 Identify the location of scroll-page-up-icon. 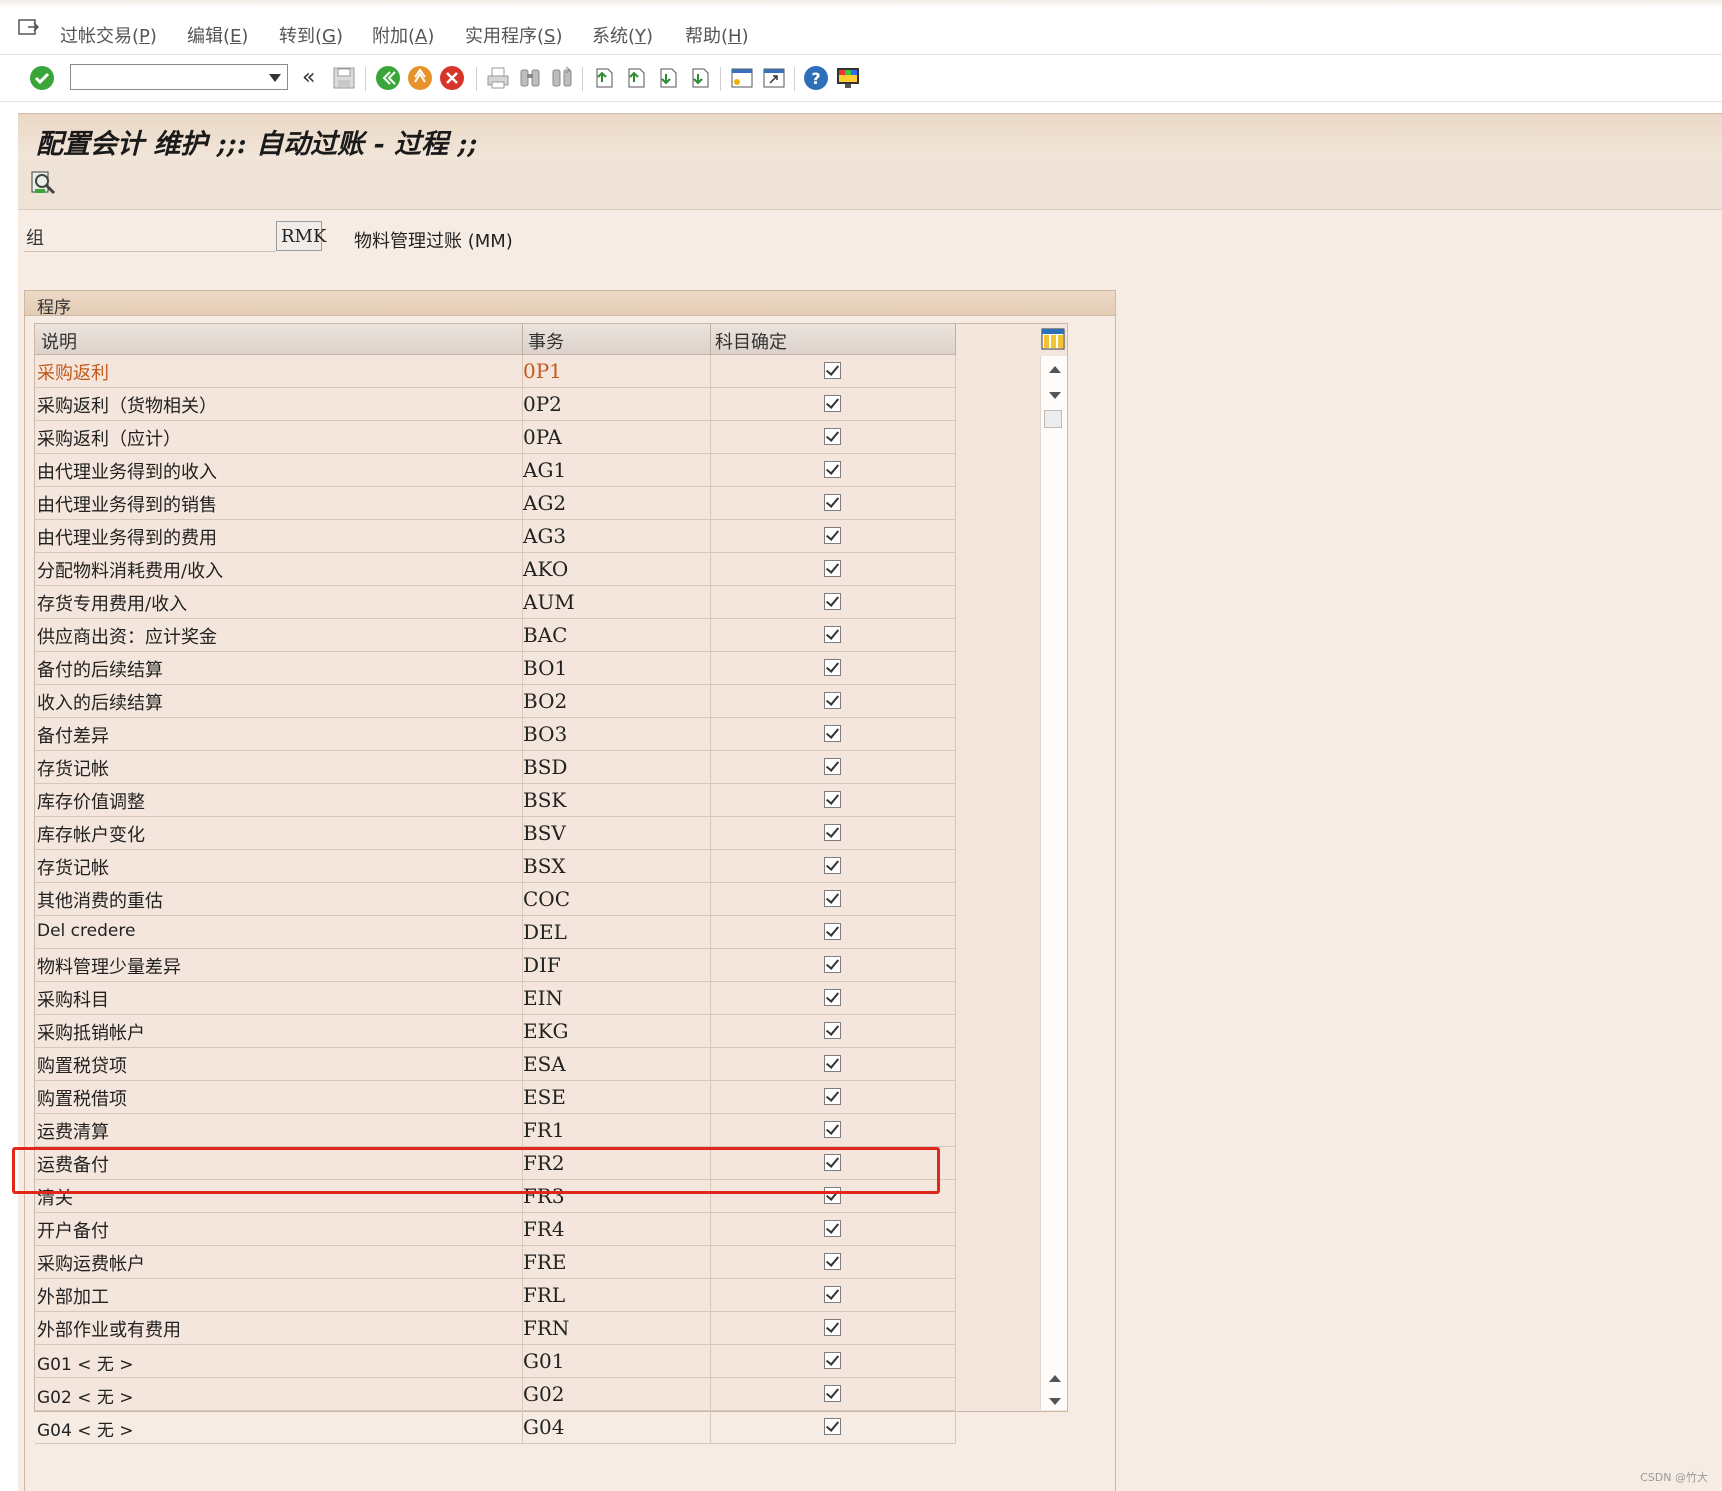
(1055, 1378).